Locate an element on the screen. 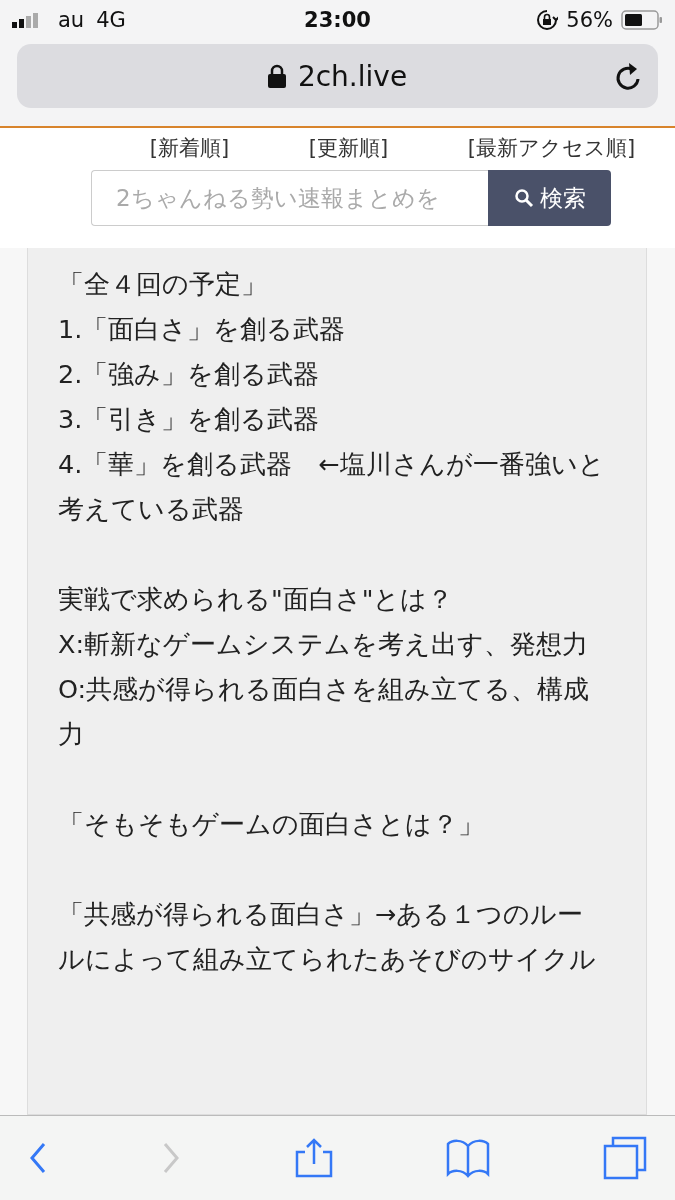  network-type: 4G is located at coordinates (111, 20).